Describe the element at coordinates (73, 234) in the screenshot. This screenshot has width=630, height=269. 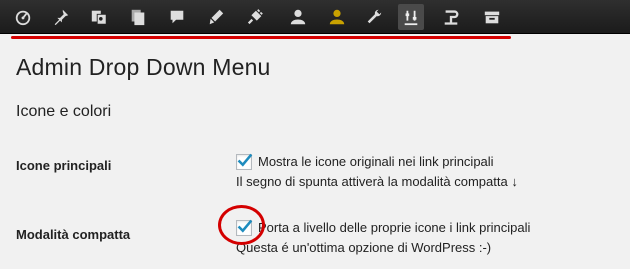
I see `compact-mode-label: Modalità compatta` at that location.